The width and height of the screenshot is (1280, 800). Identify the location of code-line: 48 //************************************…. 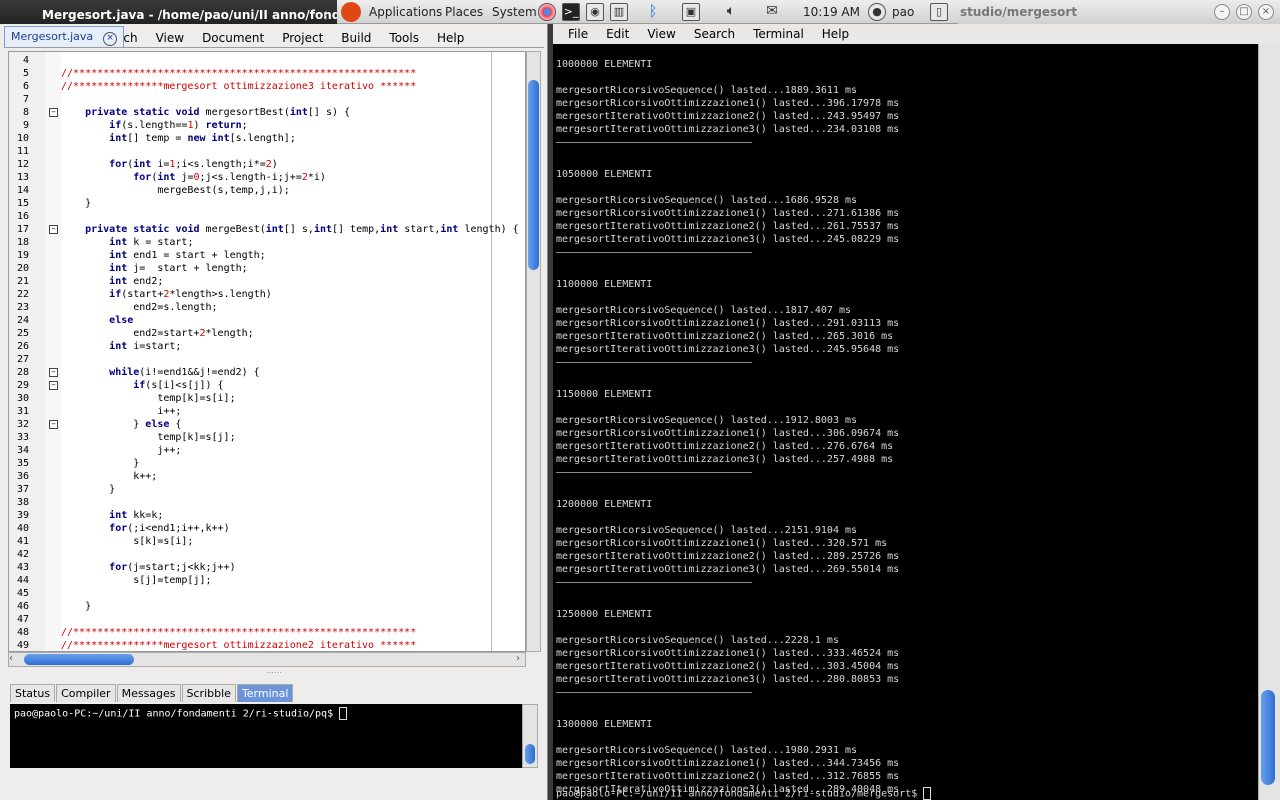
(249, 632).